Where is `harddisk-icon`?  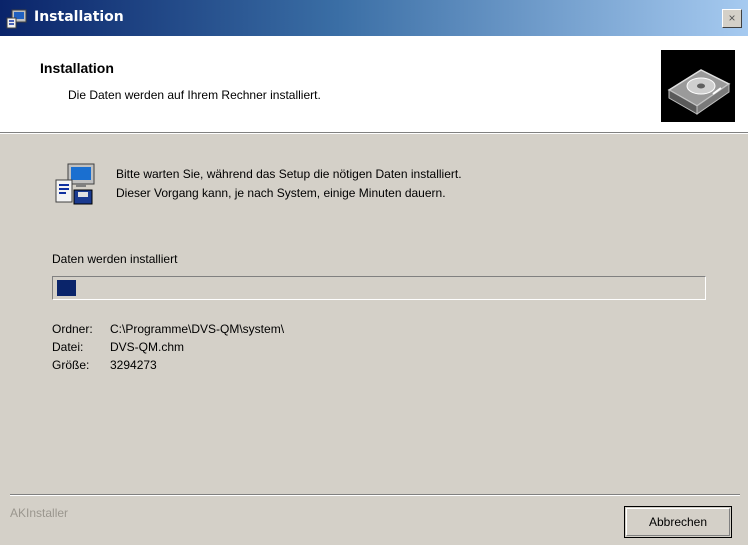
harddisk-icon is located at coordinates (698, 86).